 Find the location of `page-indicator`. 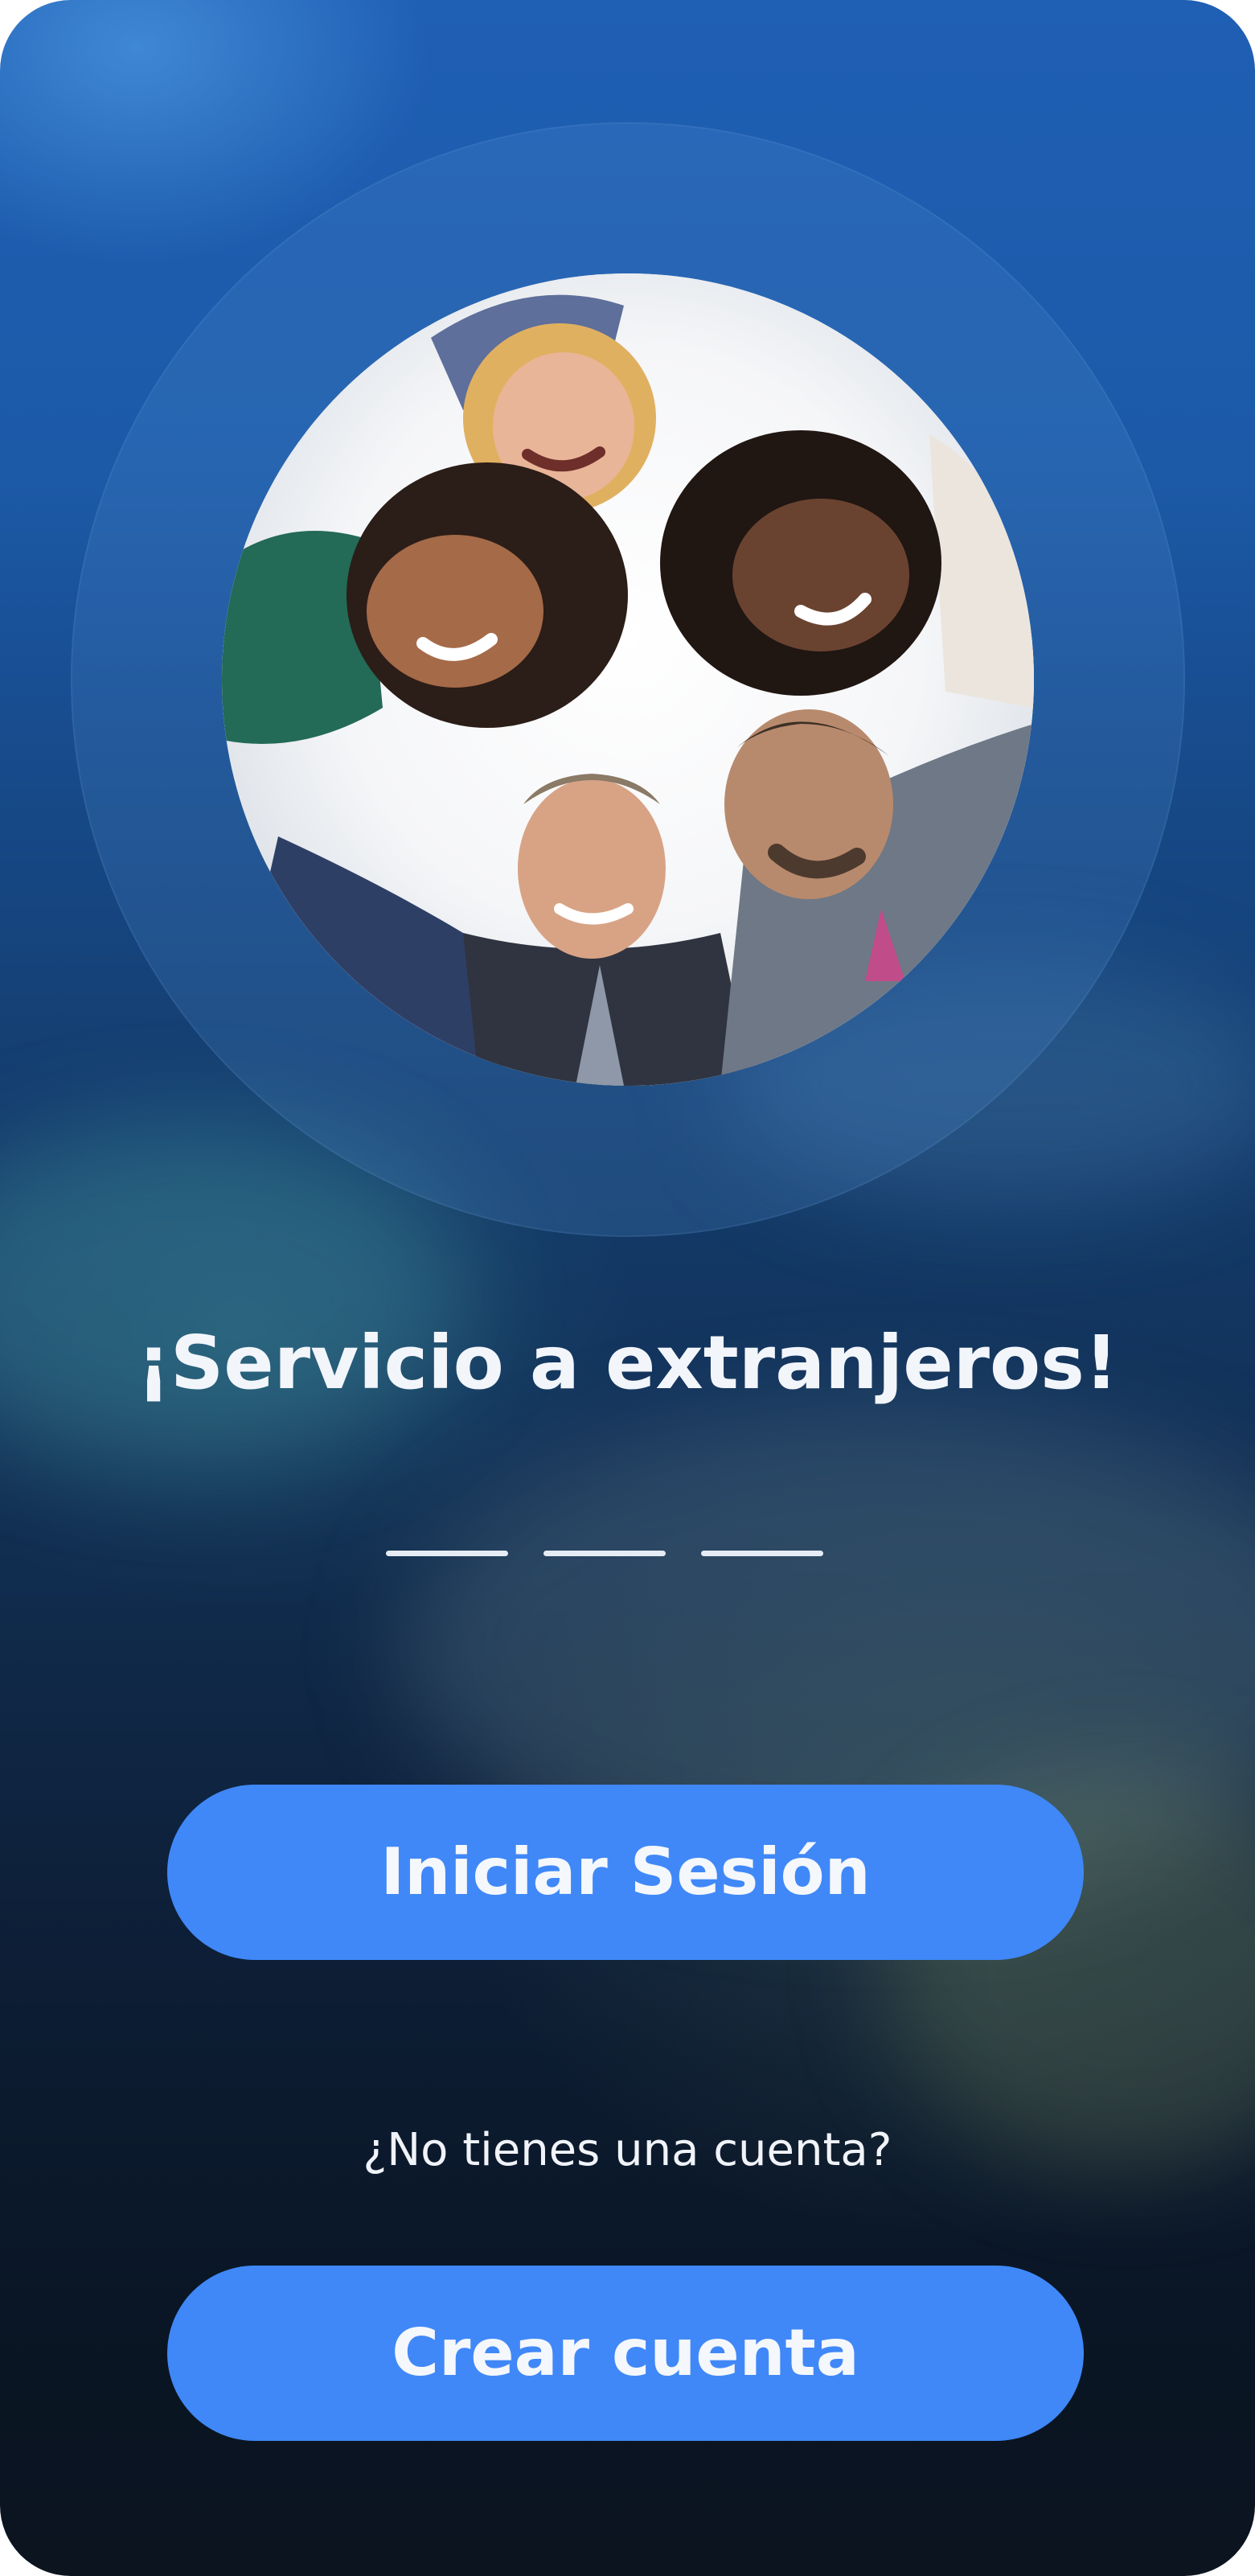

page-indicator is located at coordinates (627, 1555).